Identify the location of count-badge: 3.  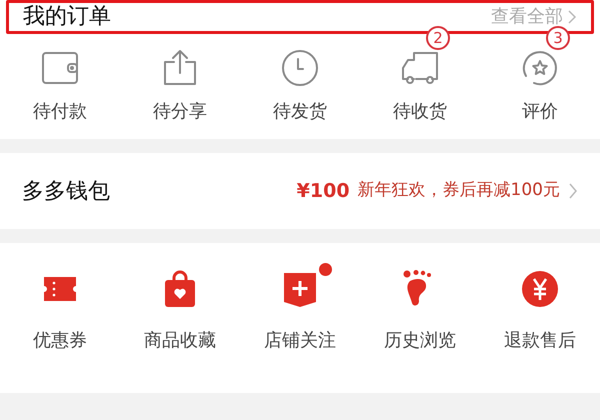
(558, 38).